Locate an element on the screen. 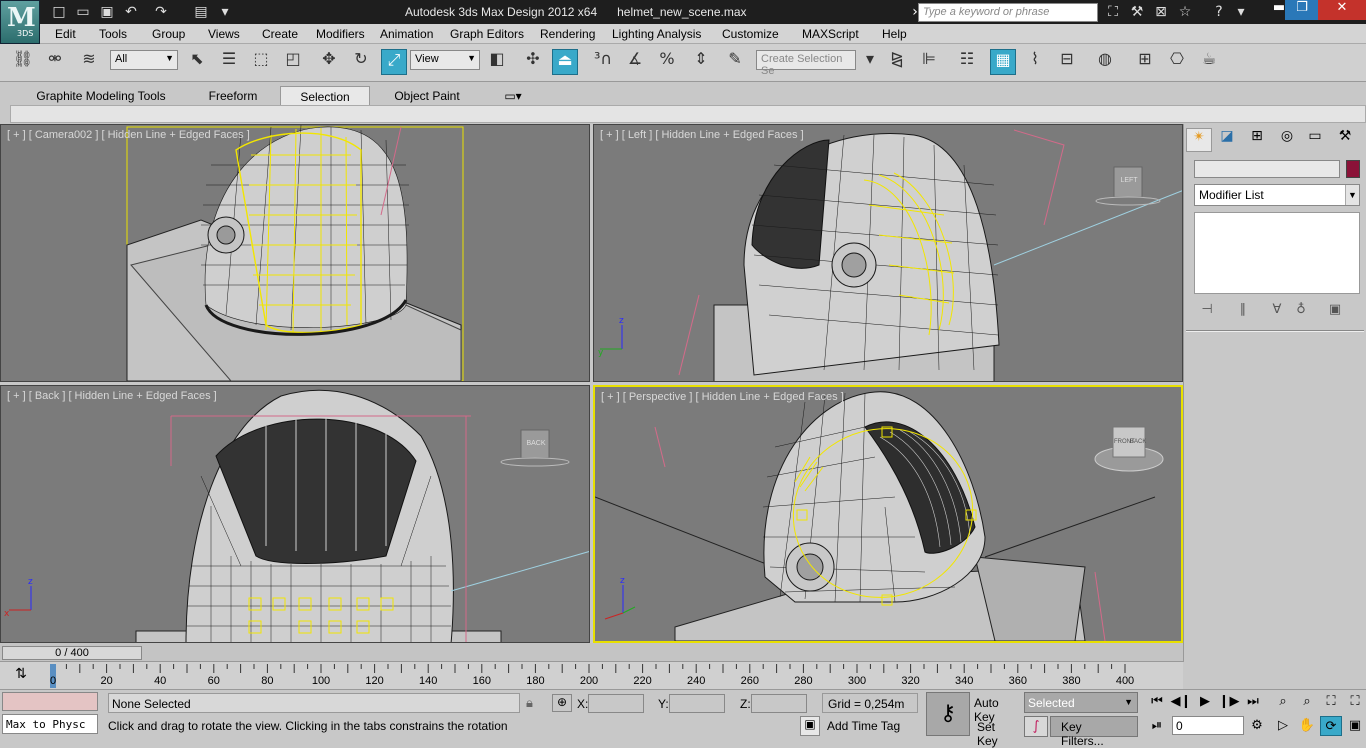  select-and-link-icon: ⛓ is located at coordinates (23, 62).